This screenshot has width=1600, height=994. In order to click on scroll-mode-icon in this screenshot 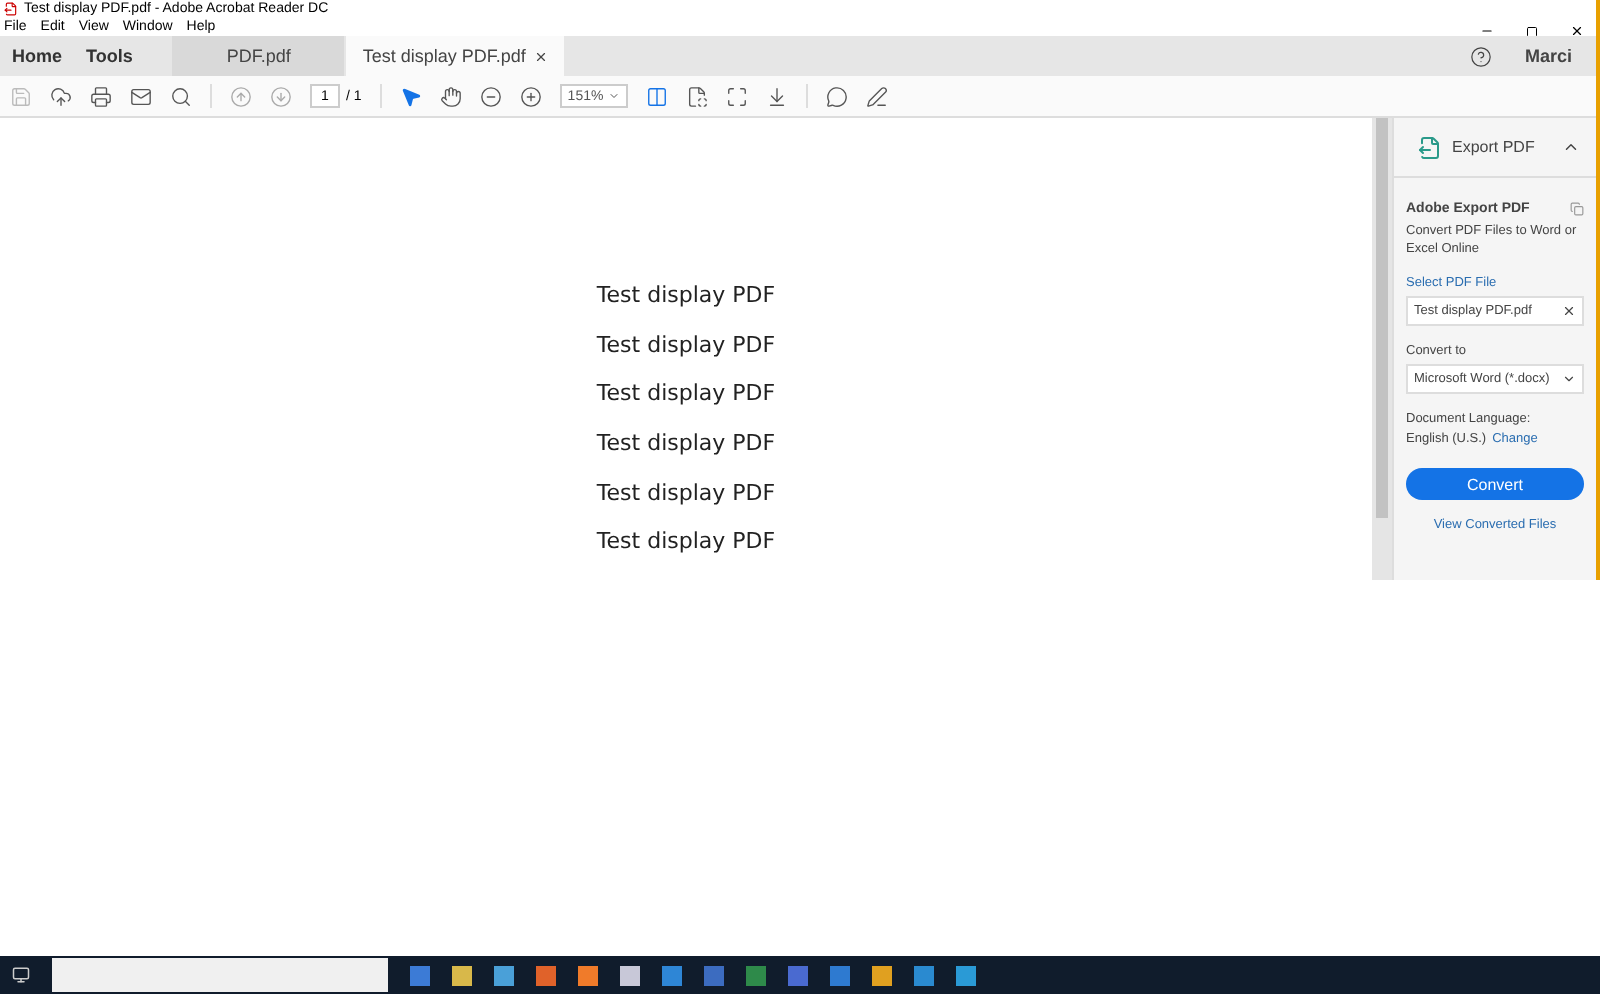, I will do `click(776, 96)`.